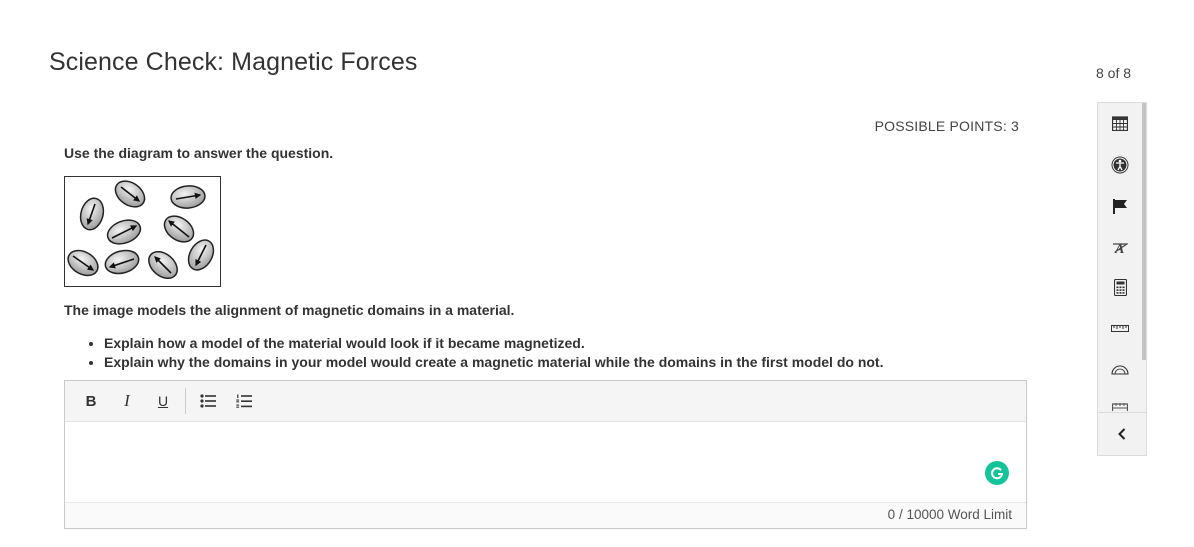 Image resolution: width=1194 pixels, height=547 pixels. I want to click on line-reader-button: A, so click(1120, 246).